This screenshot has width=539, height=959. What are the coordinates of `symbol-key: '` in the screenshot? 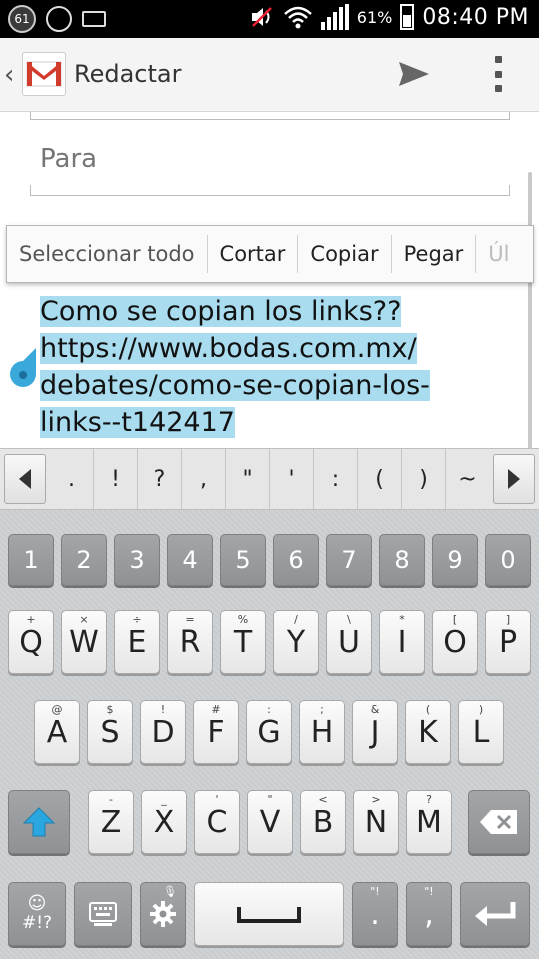 It's located at (292, 479).